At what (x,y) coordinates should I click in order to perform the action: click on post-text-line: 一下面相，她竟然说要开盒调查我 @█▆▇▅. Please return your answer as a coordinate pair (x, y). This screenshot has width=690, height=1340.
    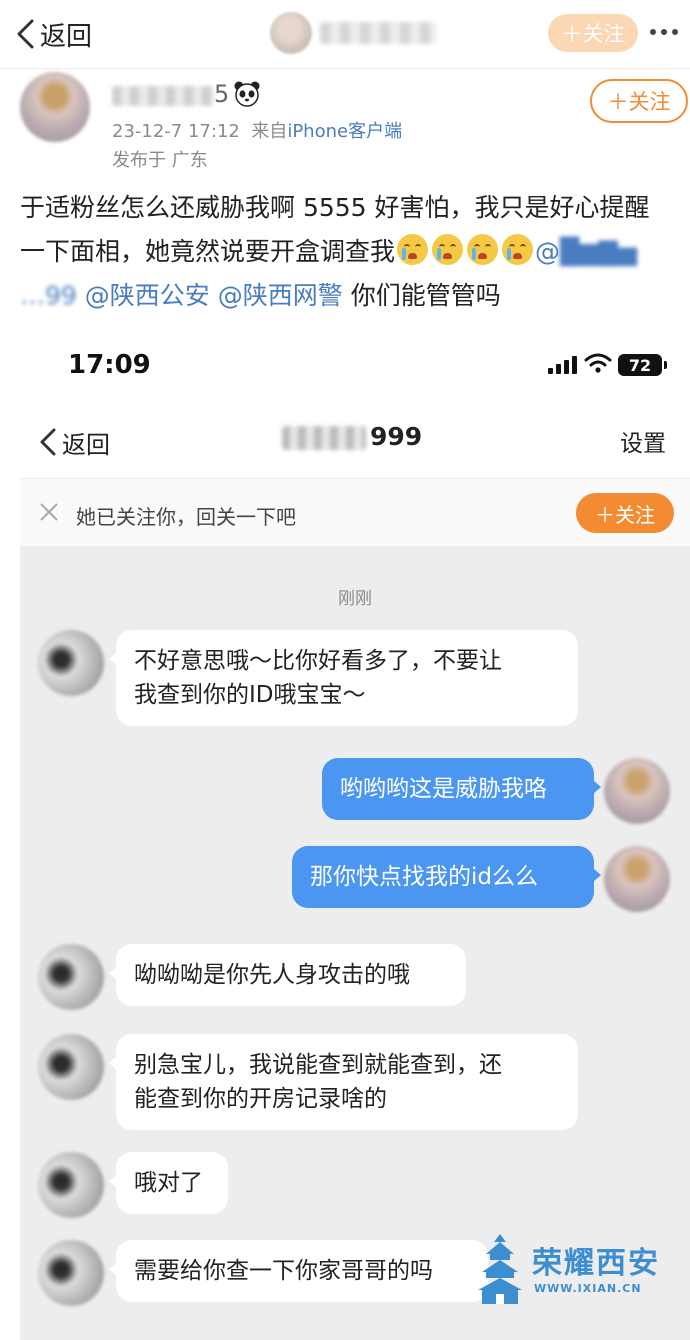
    Looking at the image, I should click on (355, 252).